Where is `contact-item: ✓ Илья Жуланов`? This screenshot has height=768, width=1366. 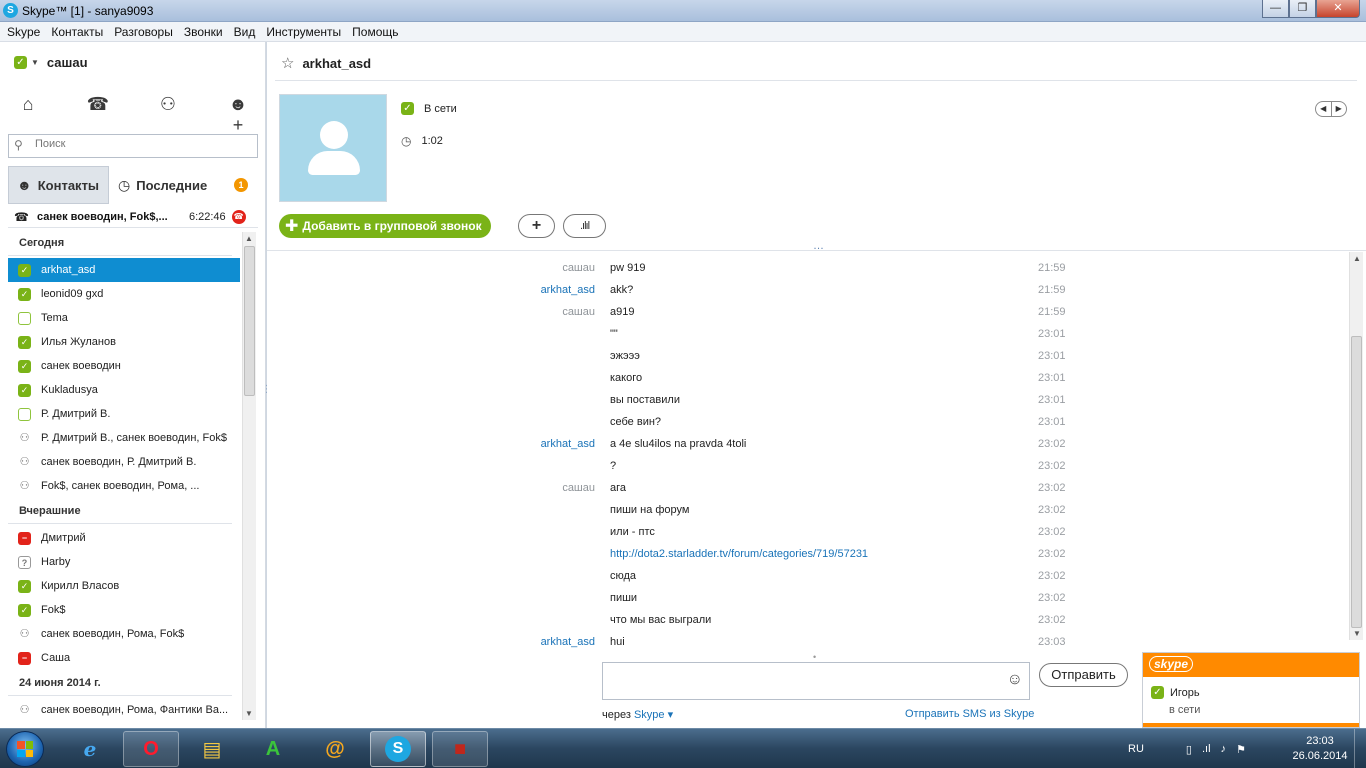 contact-item: ✓ Илья Жуланов is located at coordinates (124, 342).